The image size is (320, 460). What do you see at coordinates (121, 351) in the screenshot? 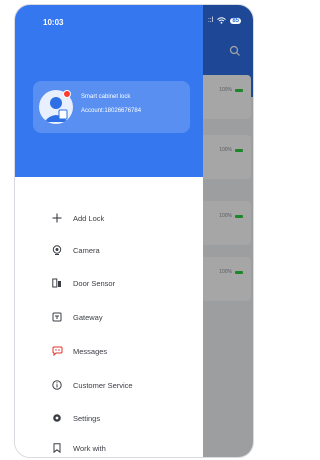
I see `menu-item-messages: Messages` at bounding box center [121, 351].